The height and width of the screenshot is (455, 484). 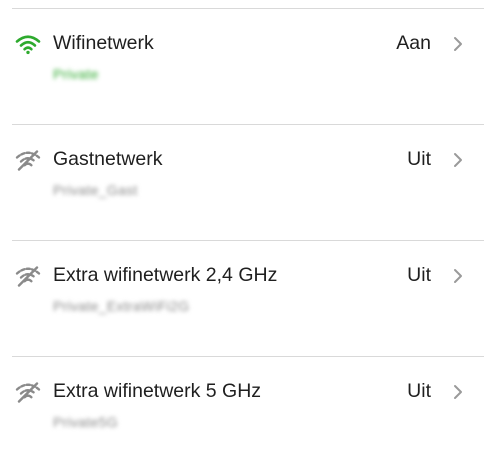 I want to click on network-title: Extra wifinetwerk 5 GHz, so click(x=157, y=391).